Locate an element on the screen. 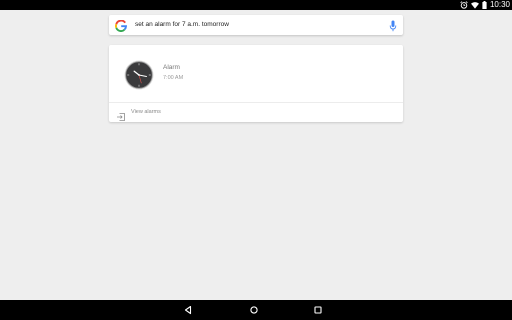 This screenshot has height=320, width=512. home-icon is located at coordinates (254, 310).